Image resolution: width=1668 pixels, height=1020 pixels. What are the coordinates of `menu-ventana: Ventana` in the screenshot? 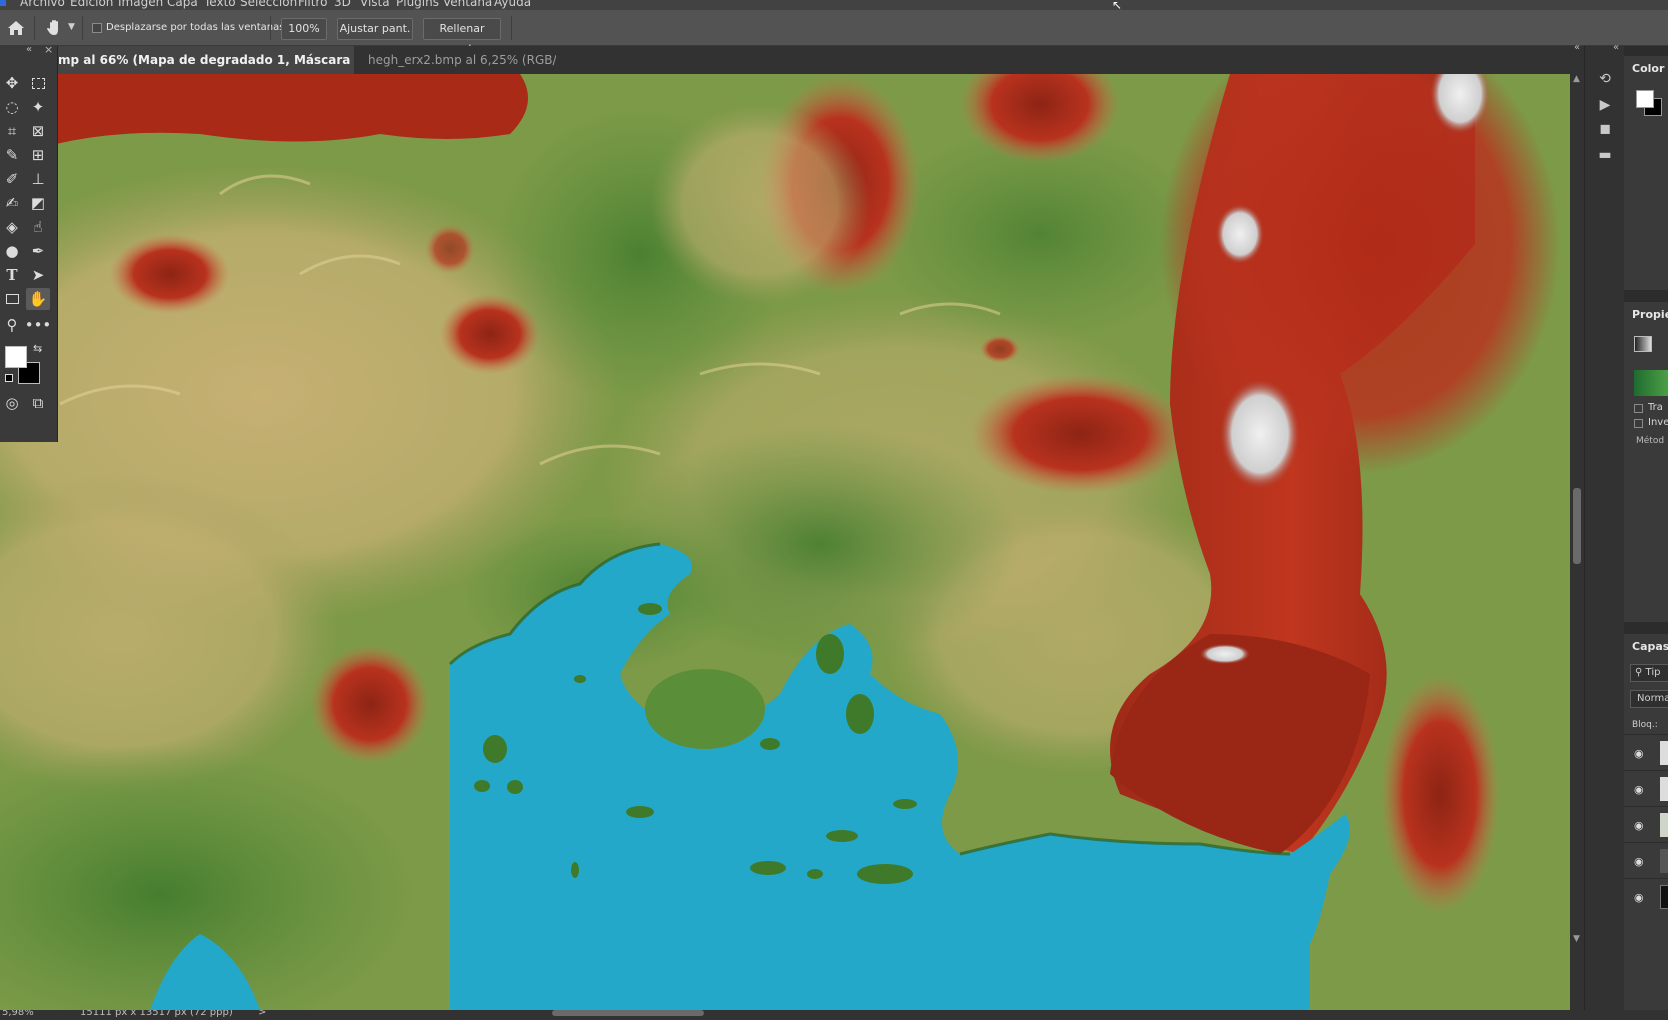 It's located at (467, 4).